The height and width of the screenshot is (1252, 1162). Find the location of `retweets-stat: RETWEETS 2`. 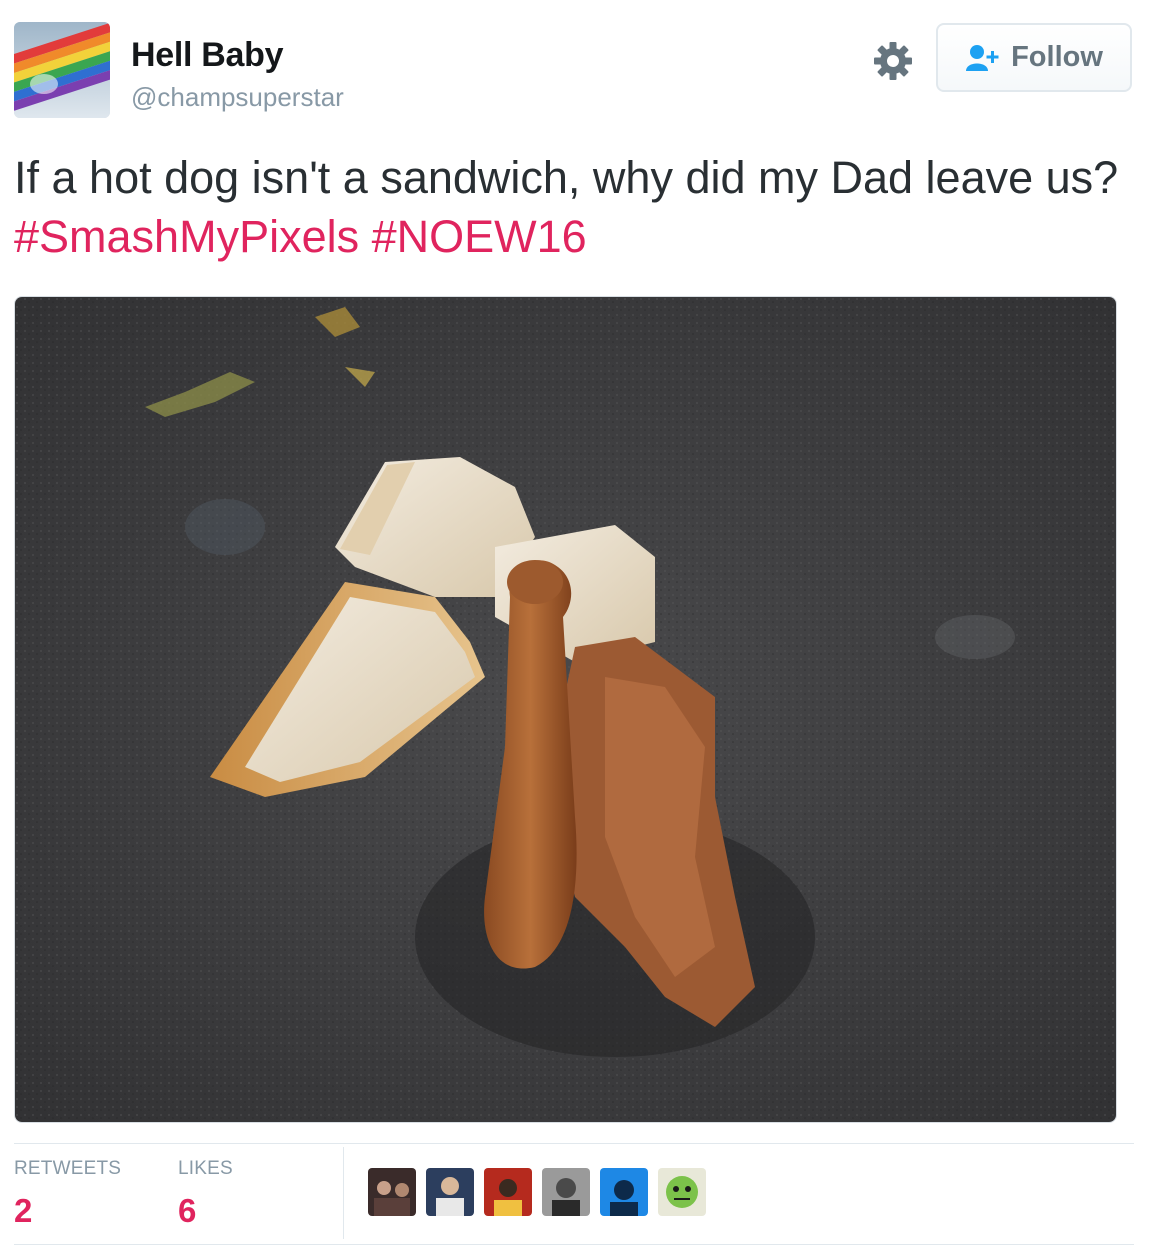

retweets-stat: RETWEETS 2 is located at coordinates (67, 1194).